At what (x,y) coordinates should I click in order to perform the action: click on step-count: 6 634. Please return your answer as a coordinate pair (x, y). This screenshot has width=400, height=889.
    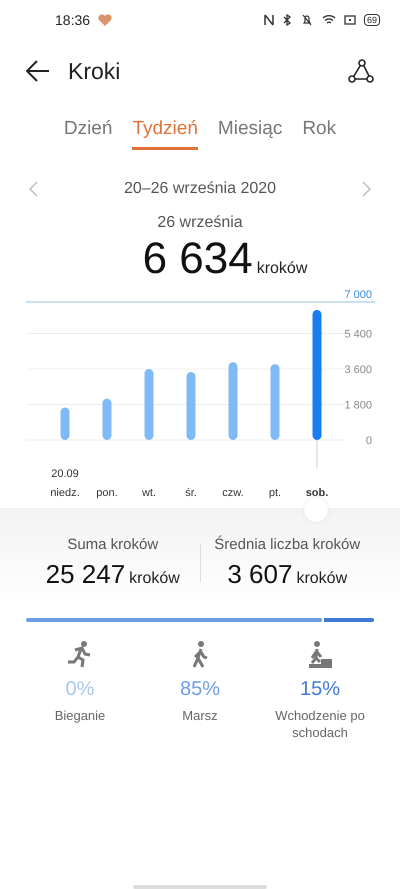
    Looking at the image, I should click on (197, 259).